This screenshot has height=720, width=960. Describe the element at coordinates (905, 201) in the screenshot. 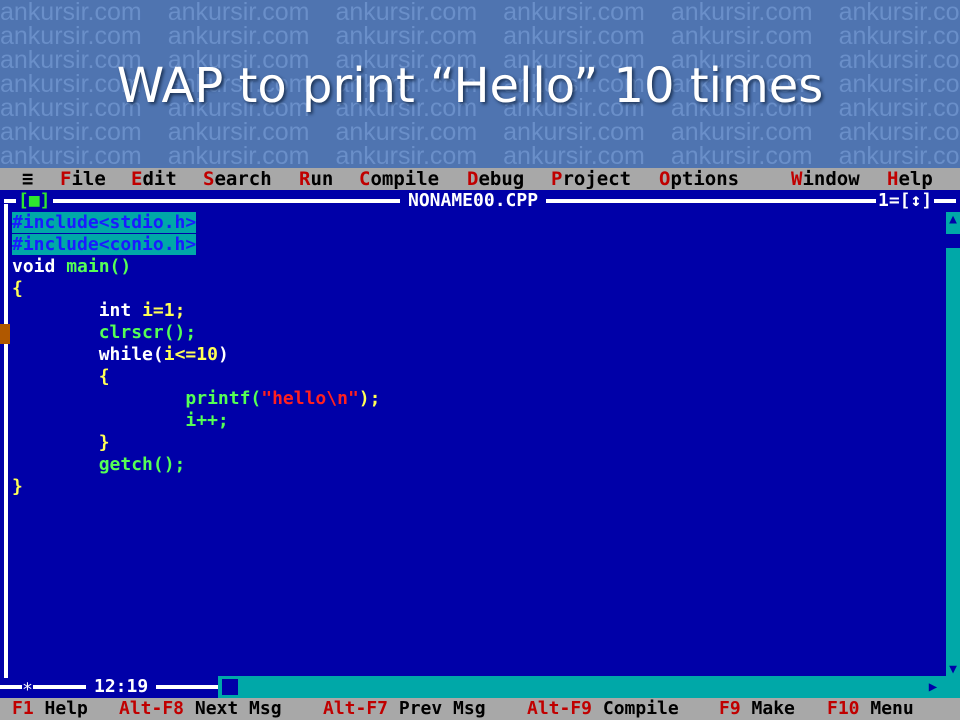

I see `window-number-zoom-icon: 1=[↕]` at that location.